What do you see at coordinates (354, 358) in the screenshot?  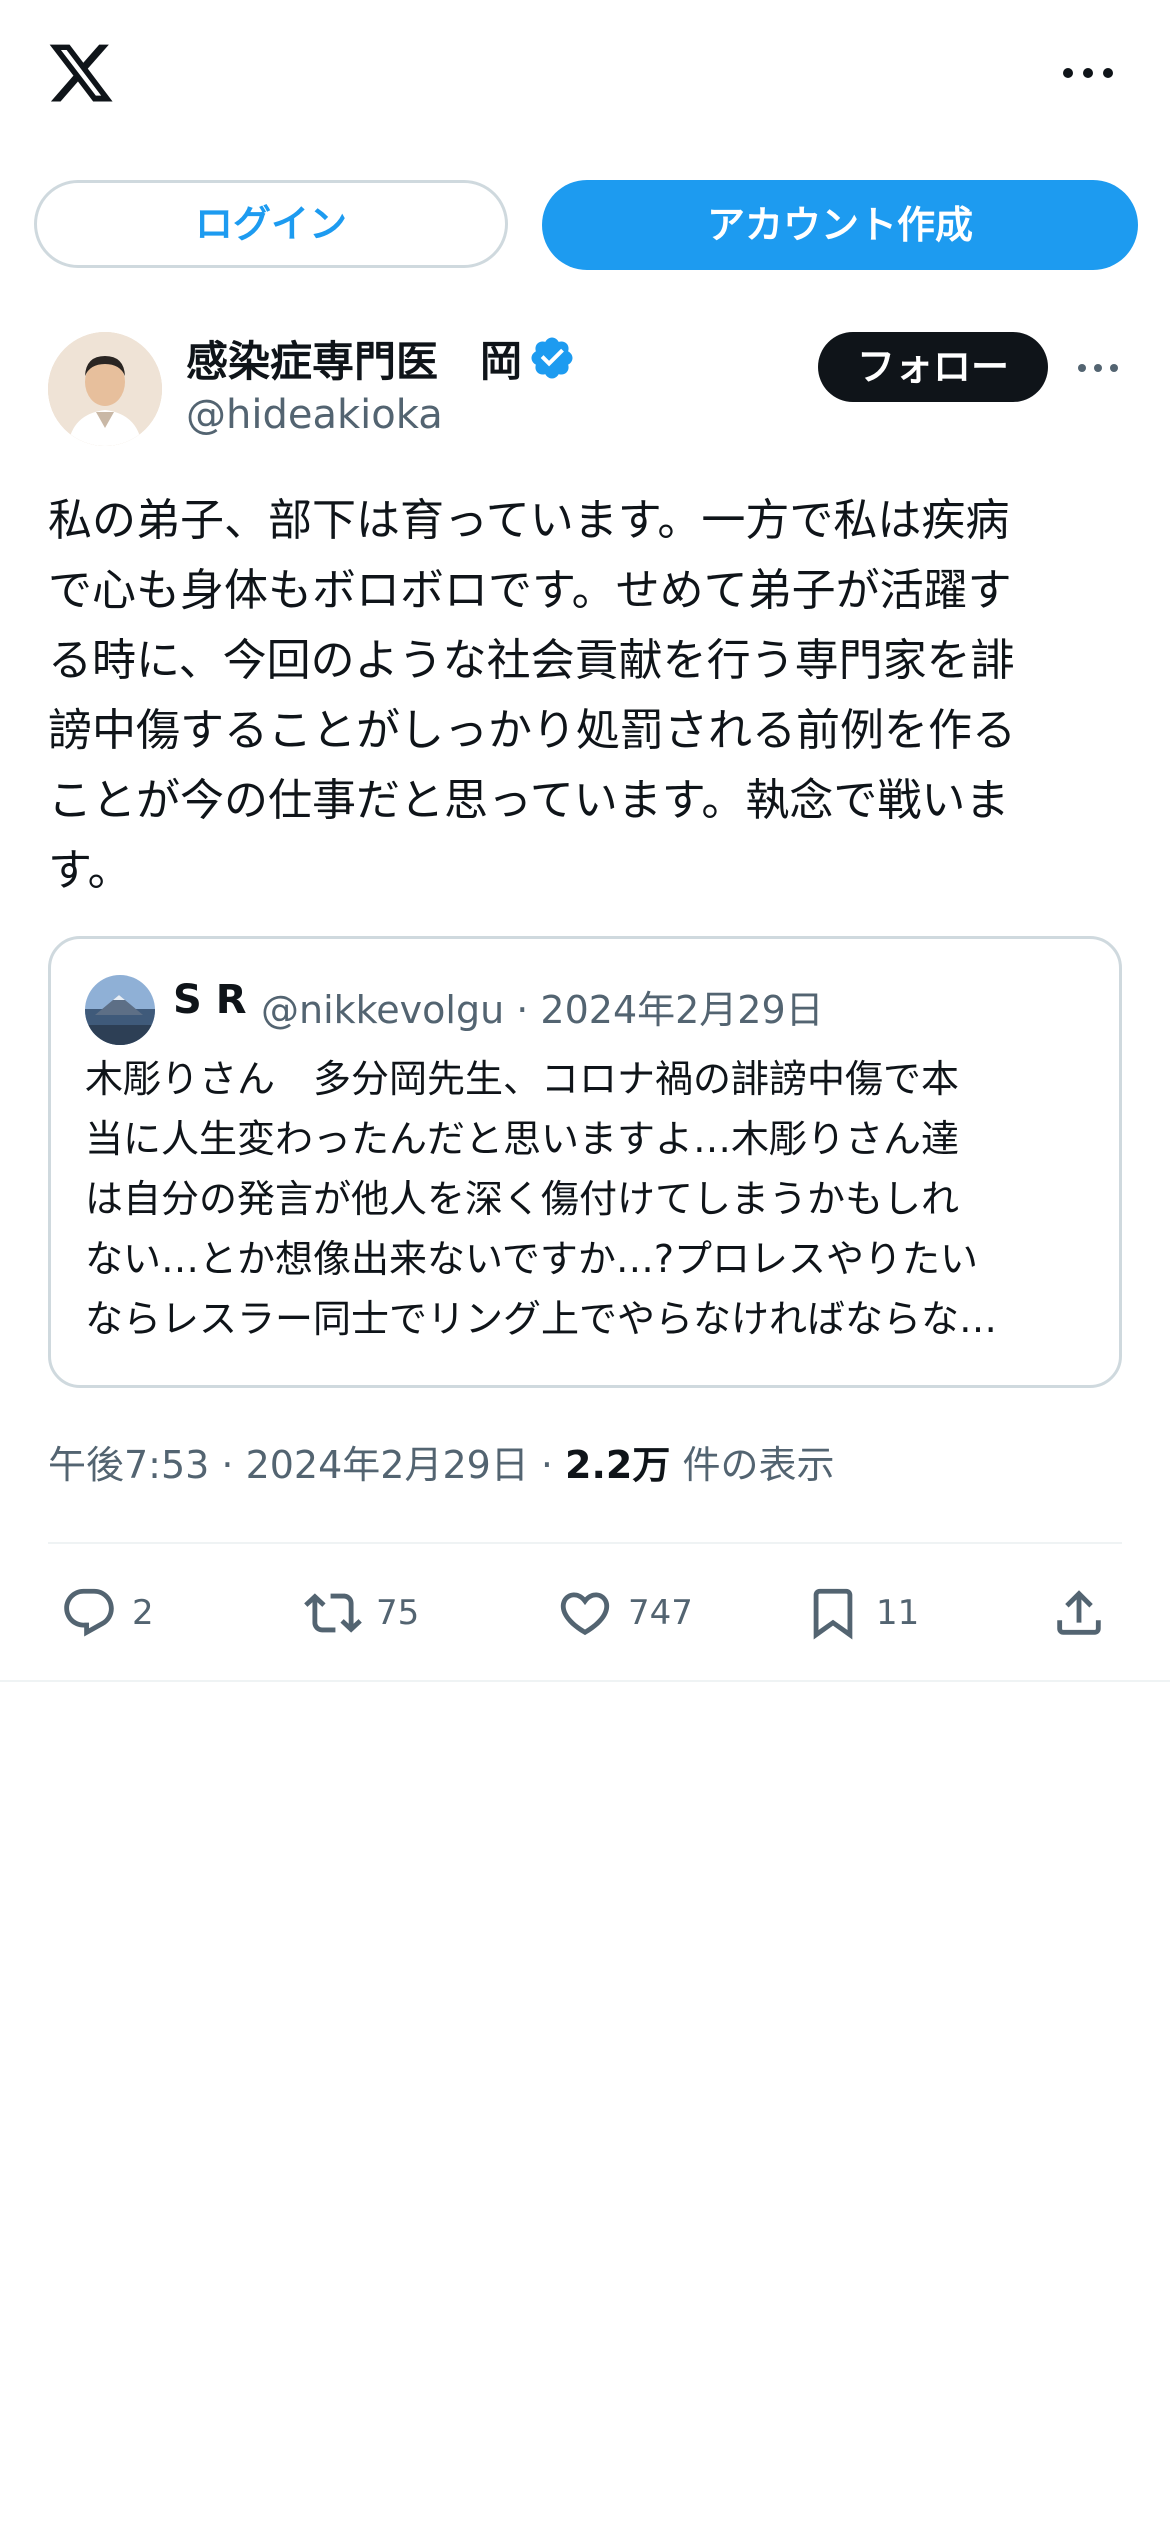 I see `author-display-name: 感染症専門医 岡` at bounding box center [354, 358].